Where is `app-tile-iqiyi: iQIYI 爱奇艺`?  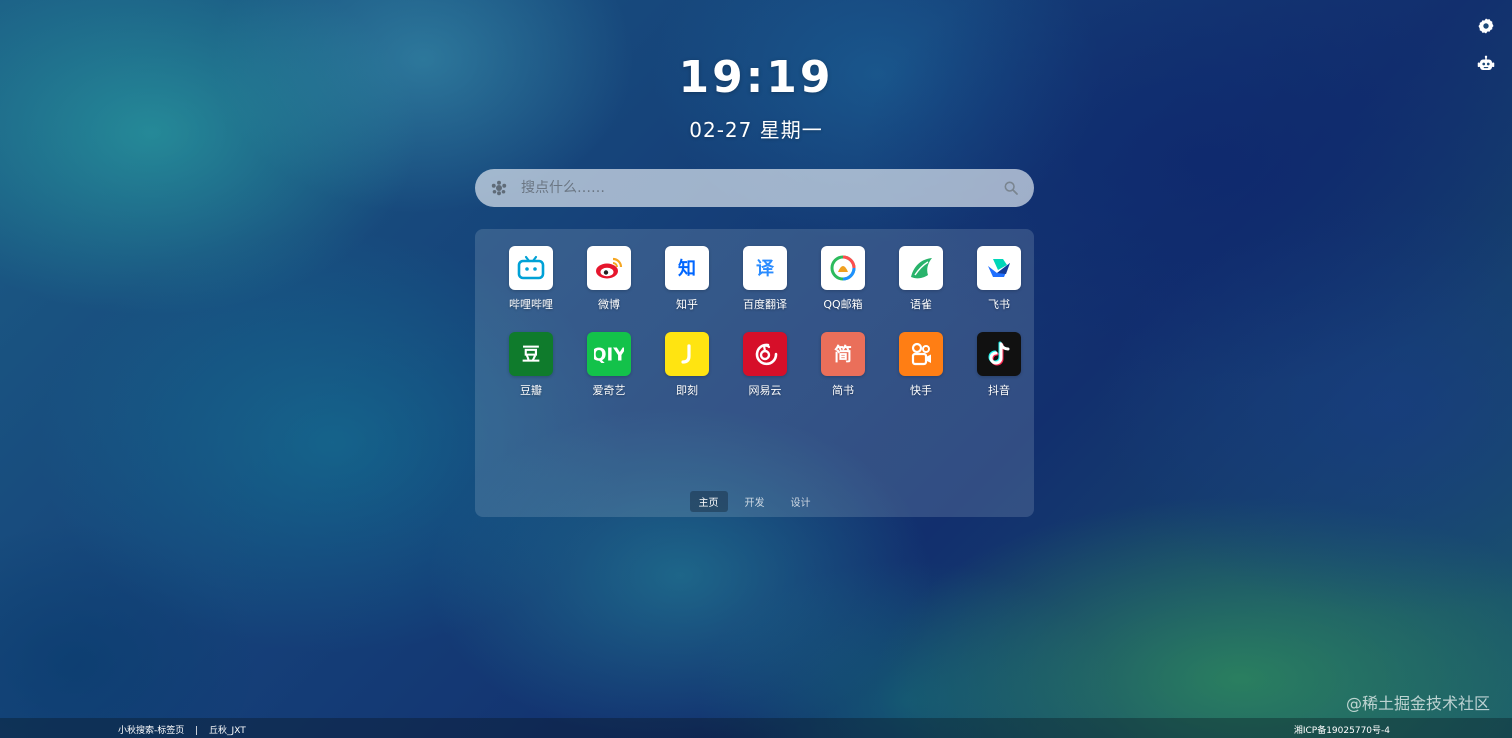 app-tile-iqiyi: iQIYI 爱奇艺 is located at coordinates (609, 375).